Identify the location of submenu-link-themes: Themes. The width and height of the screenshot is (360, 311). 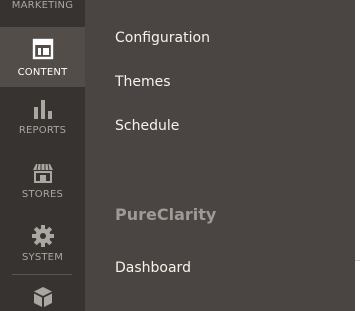
(143, 82).